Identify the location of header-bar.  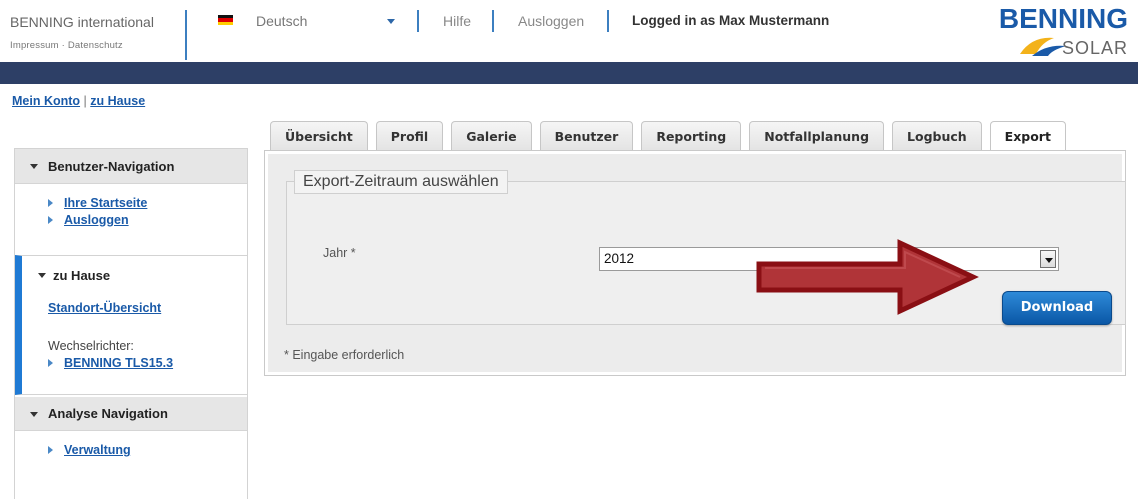
(569, 73).